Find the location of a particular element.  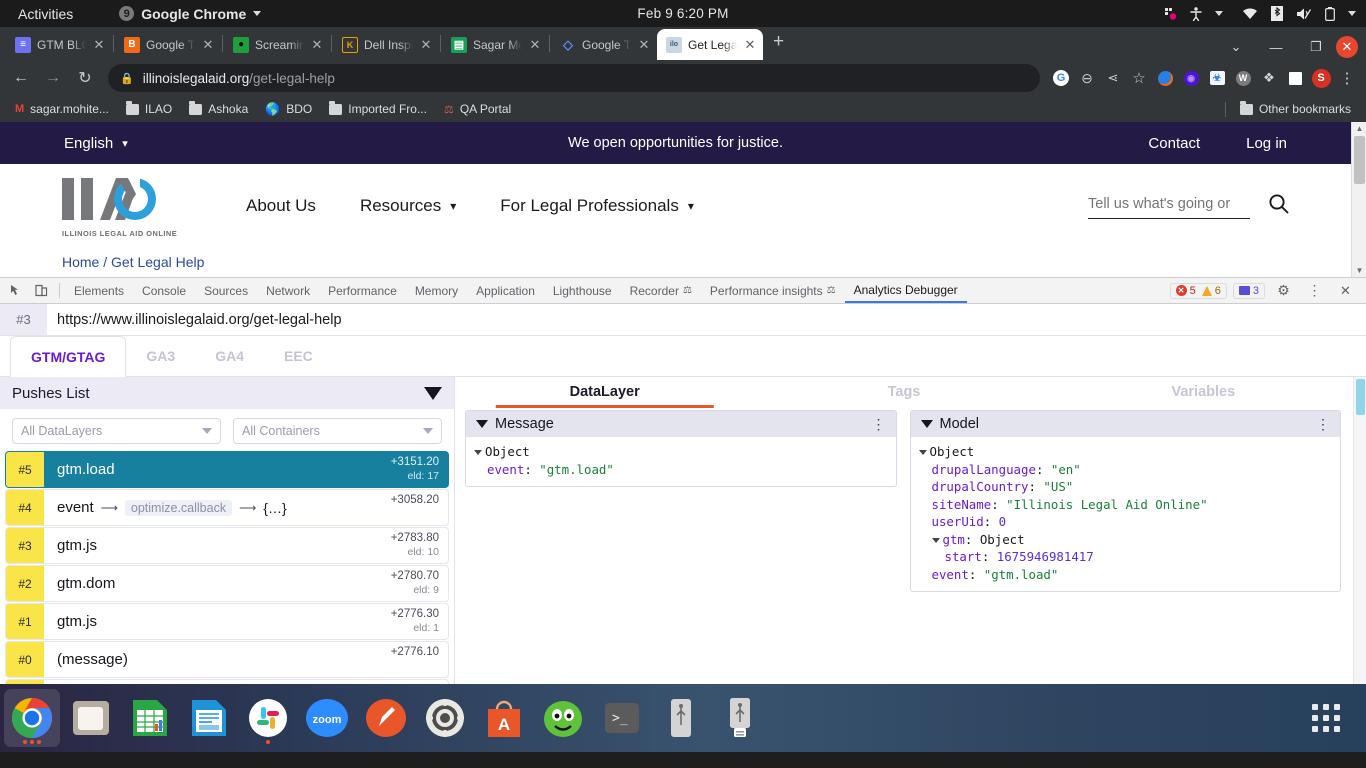

chrome-menu-icon: ⋮ is located at coordinates (1347, 78).